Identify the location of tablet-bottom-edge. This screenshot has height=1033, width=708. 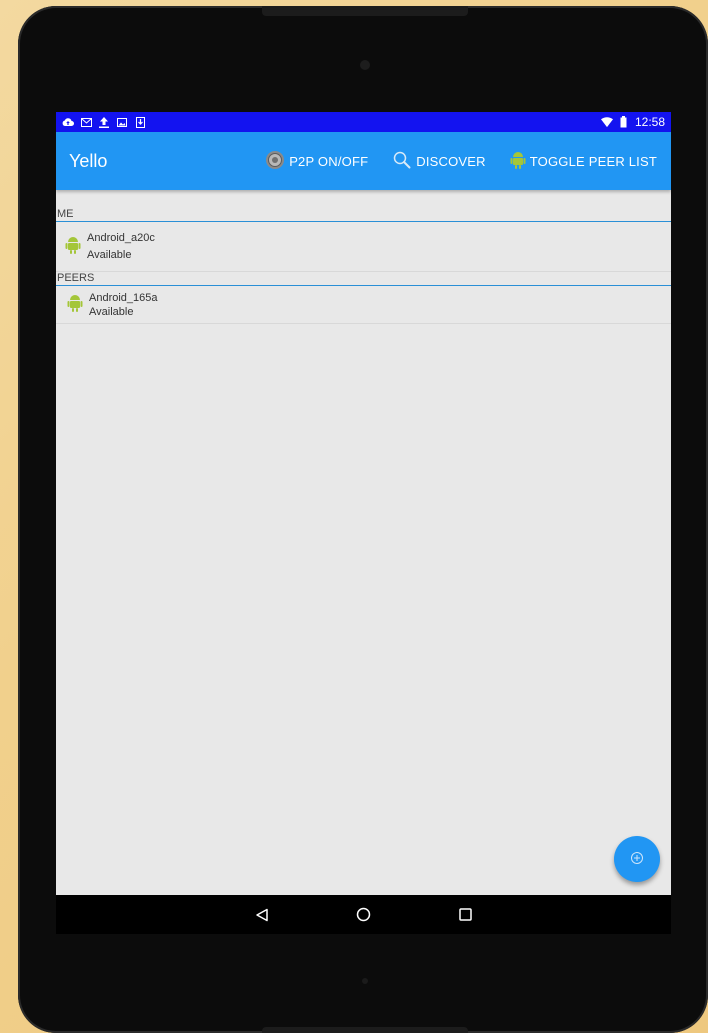
(365, 1030).